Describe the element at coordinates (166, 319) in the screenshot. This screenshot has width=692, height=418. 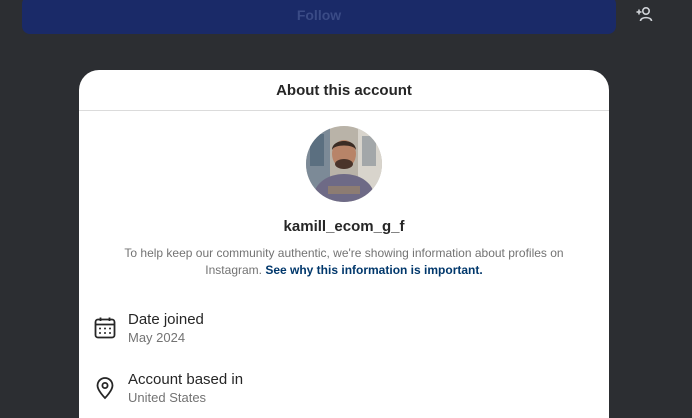
I see `date-joined-label: Date joined` at that location.